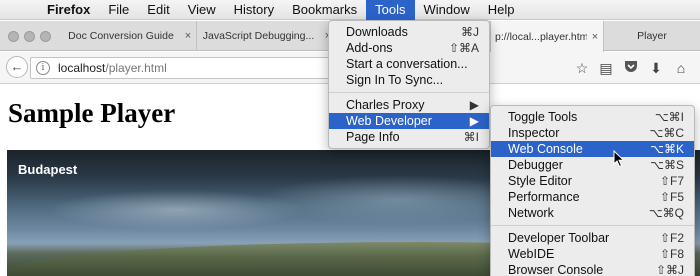  I want to click on menu-firefox: Firefox, so click(68, 10).